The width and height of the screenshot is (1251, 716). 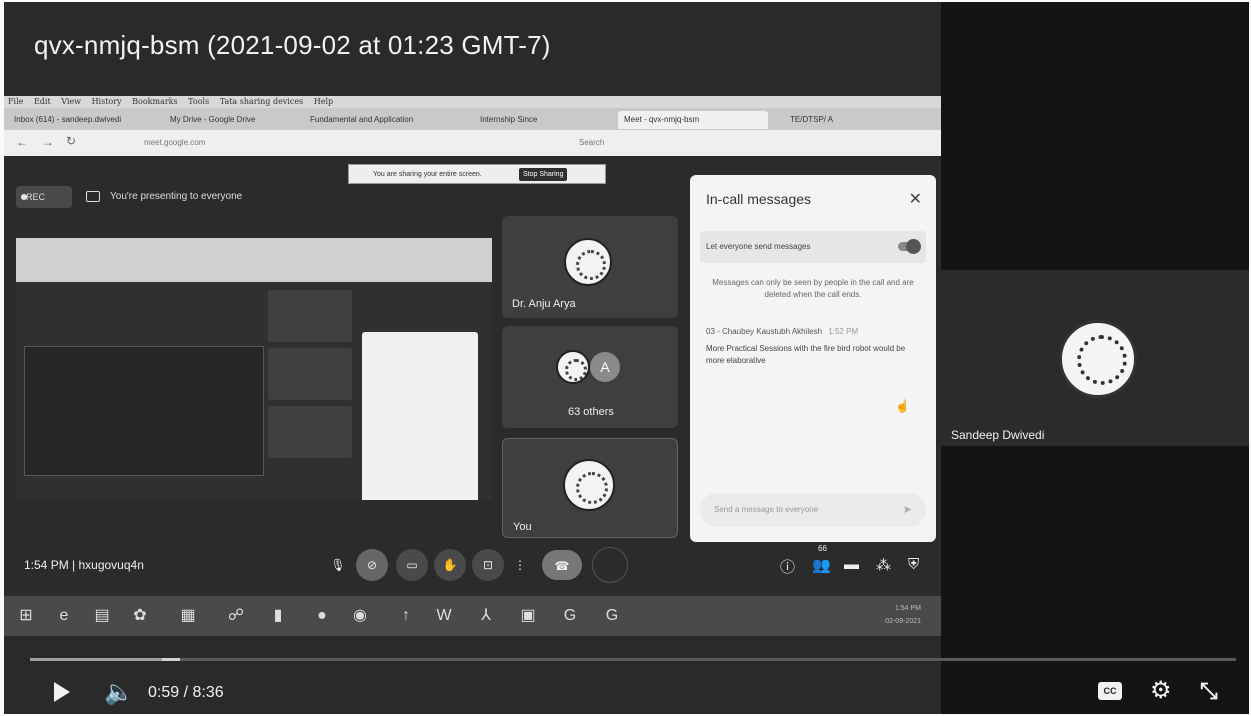 I want to click on back-arrow-icon: ←, so click(x=22, y=142).